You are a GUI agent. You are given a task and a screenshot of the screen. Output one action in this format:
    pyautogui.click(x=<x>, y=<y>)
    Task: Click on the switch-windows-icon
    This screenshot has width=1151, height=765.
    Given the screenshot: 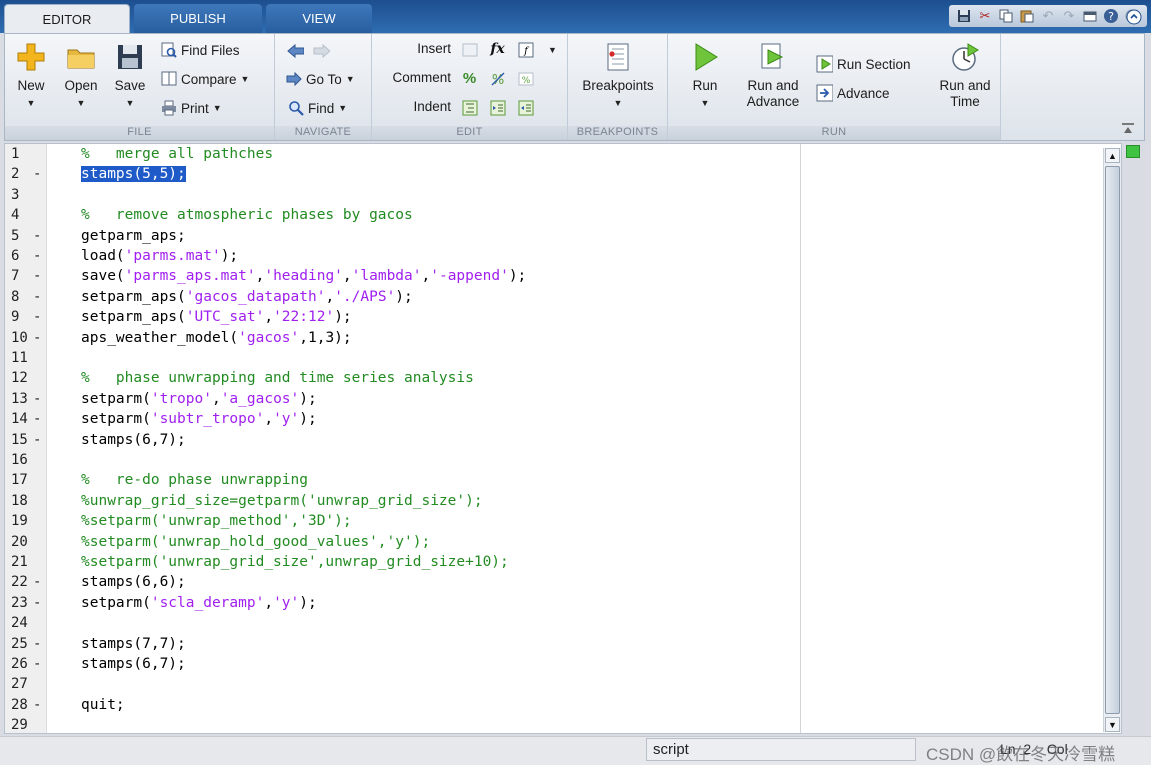 What is the action you would take?
    pyautogui.click(x=1090, y=16)
    